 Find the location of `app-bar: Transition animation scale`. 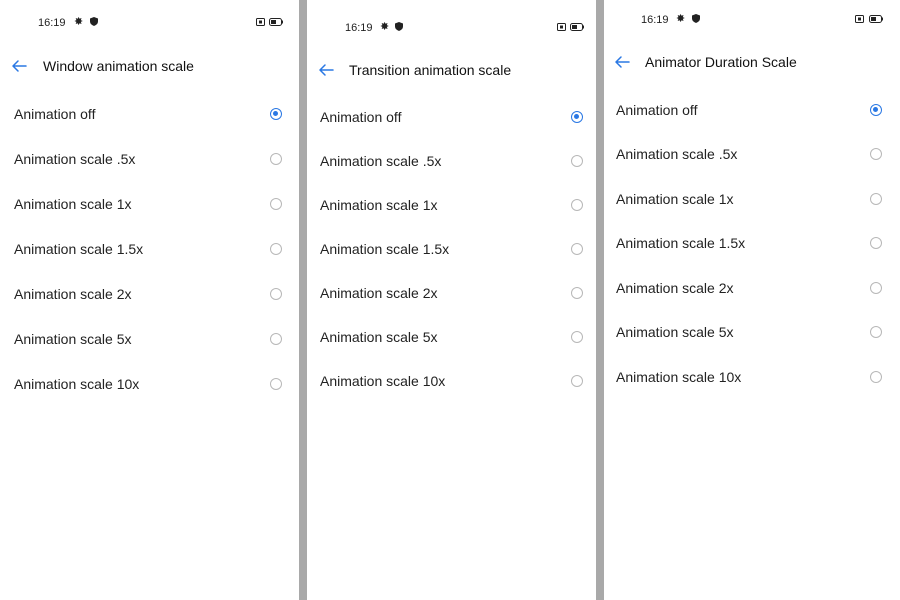

app-bar: Transition animation scale is located at coordinates (451, 75).